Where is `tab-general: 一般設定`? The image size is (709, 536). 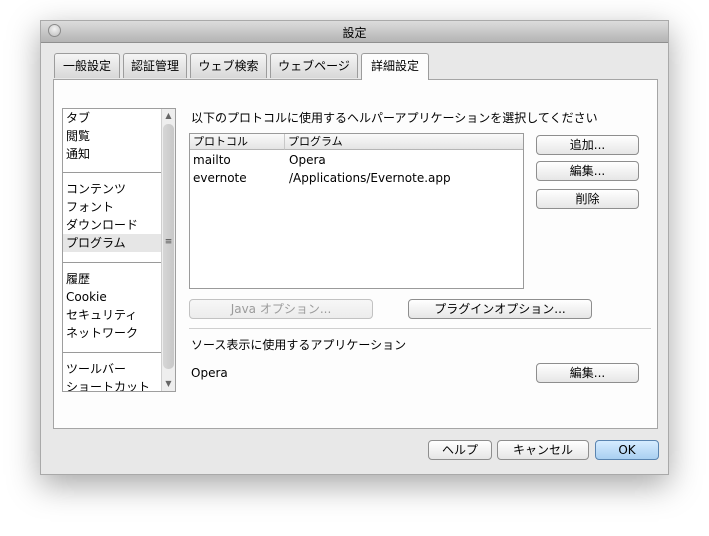
tab-general: 一般設定 is located at coordinates (87, 65).